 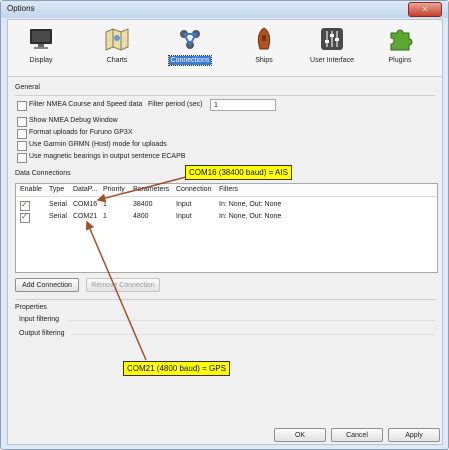 What do you see at coordinates (141, 189) in the screenshot?
I see `ais-arrow` at bounding box center [141, 189].